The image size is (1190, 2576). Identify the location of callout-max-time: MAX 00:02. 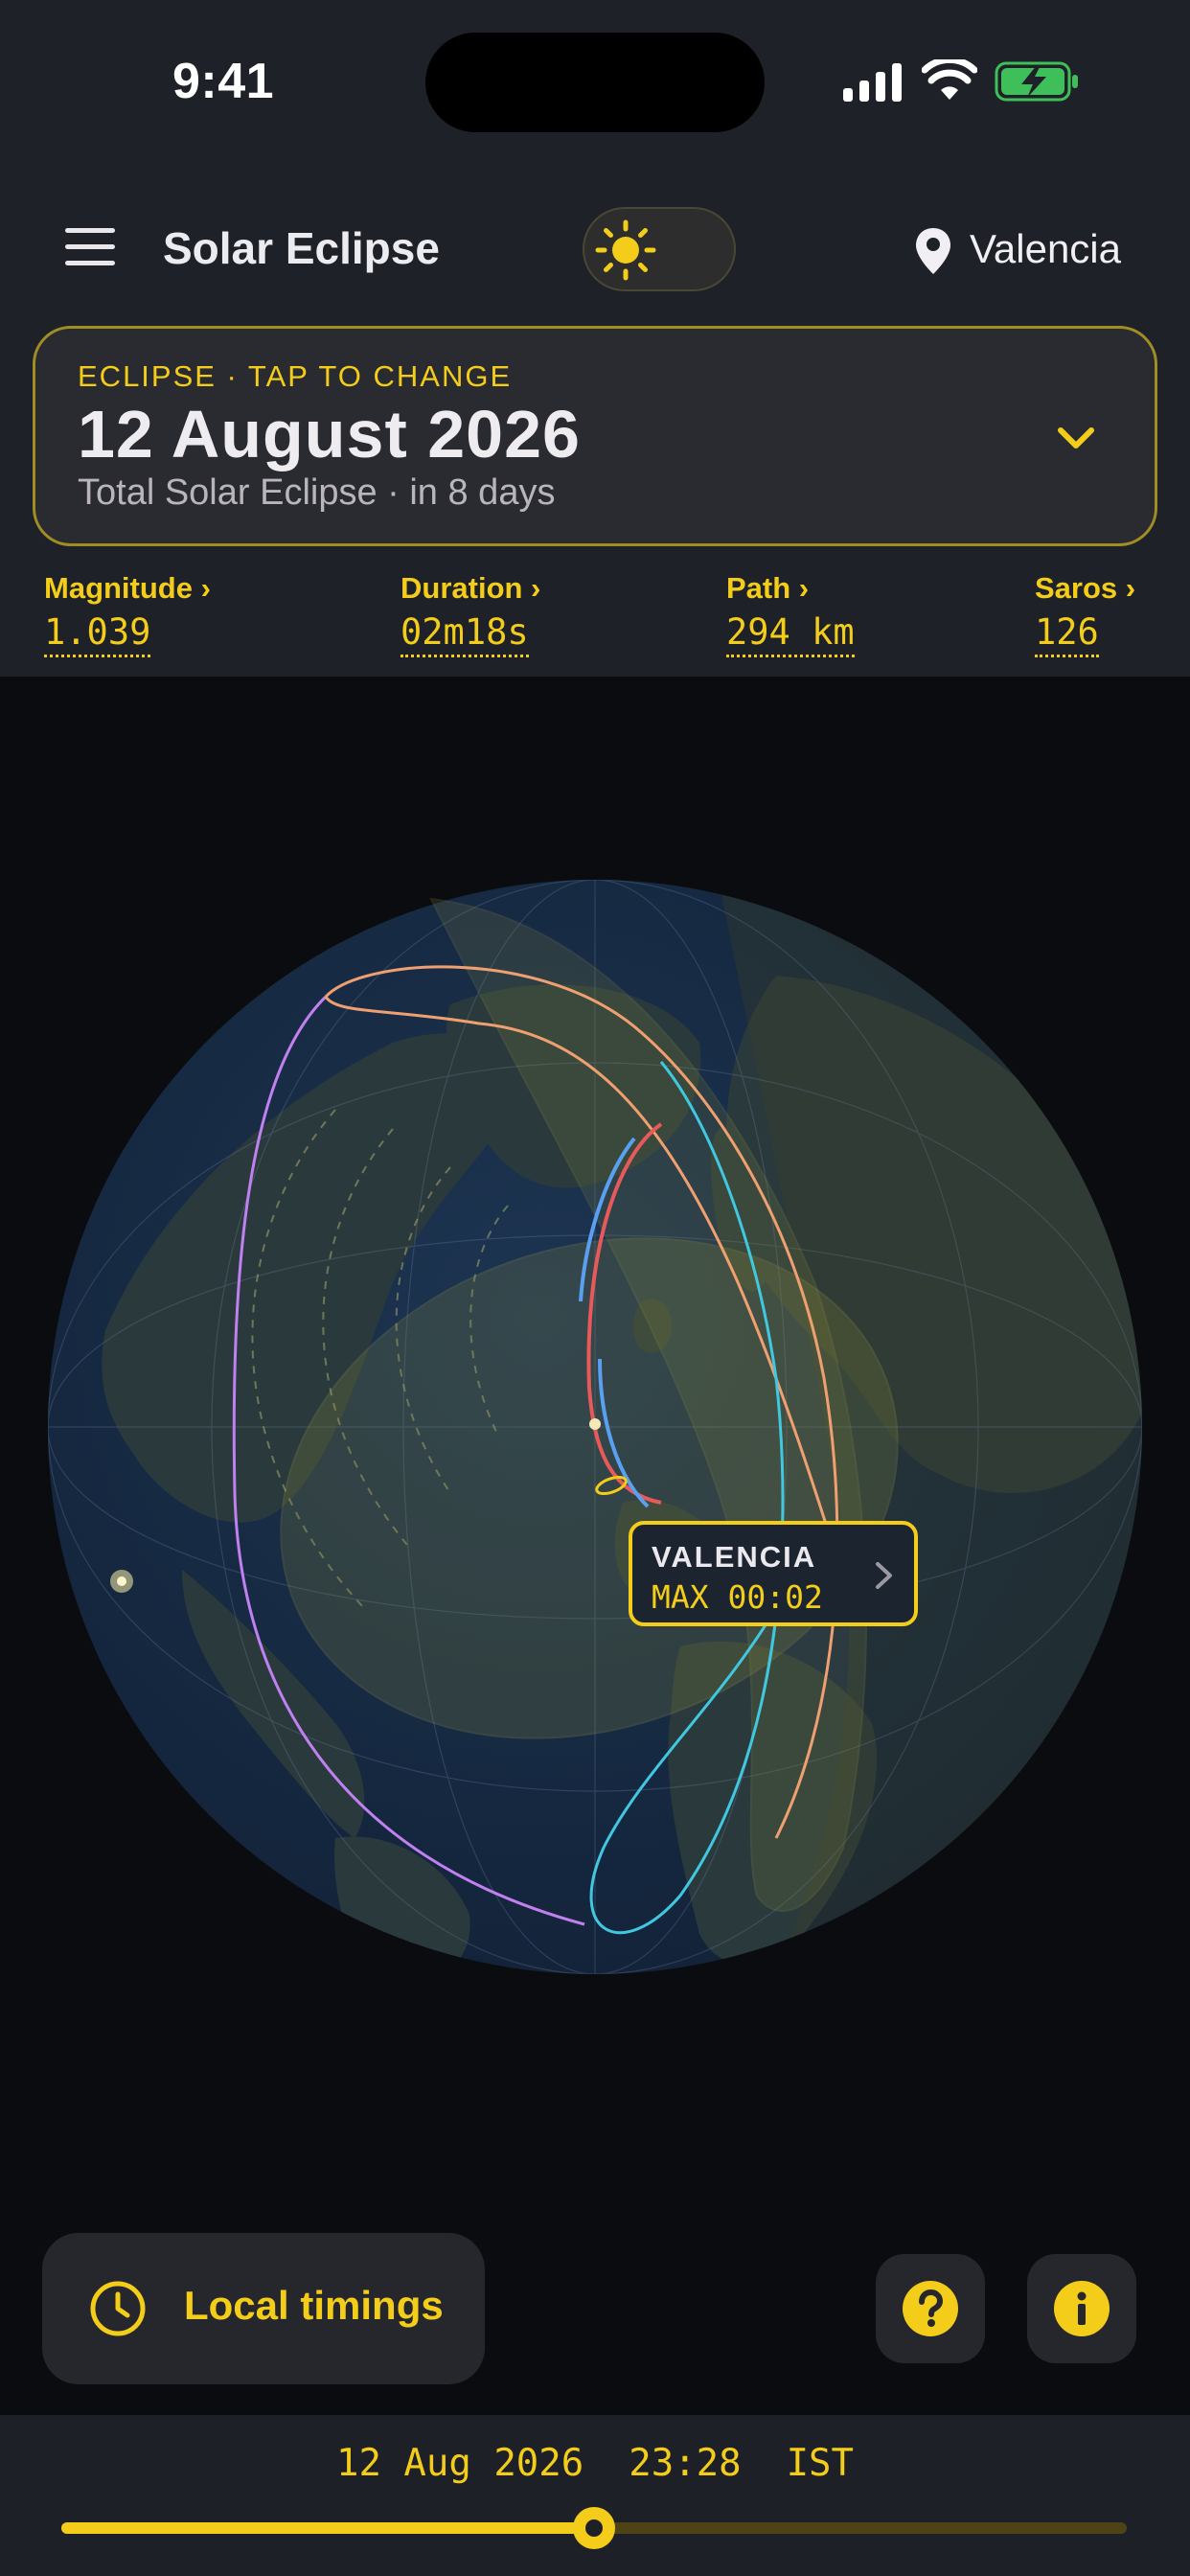
(738, 1597).